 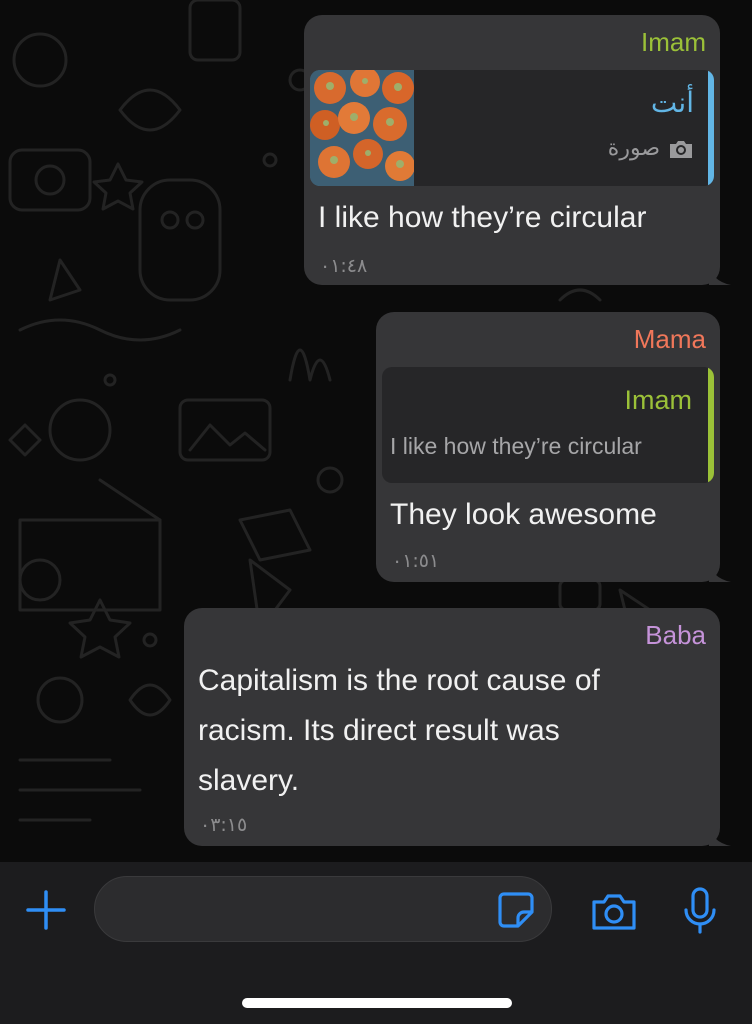 I want to click on sticker-icon, so click(x=516, y=910).